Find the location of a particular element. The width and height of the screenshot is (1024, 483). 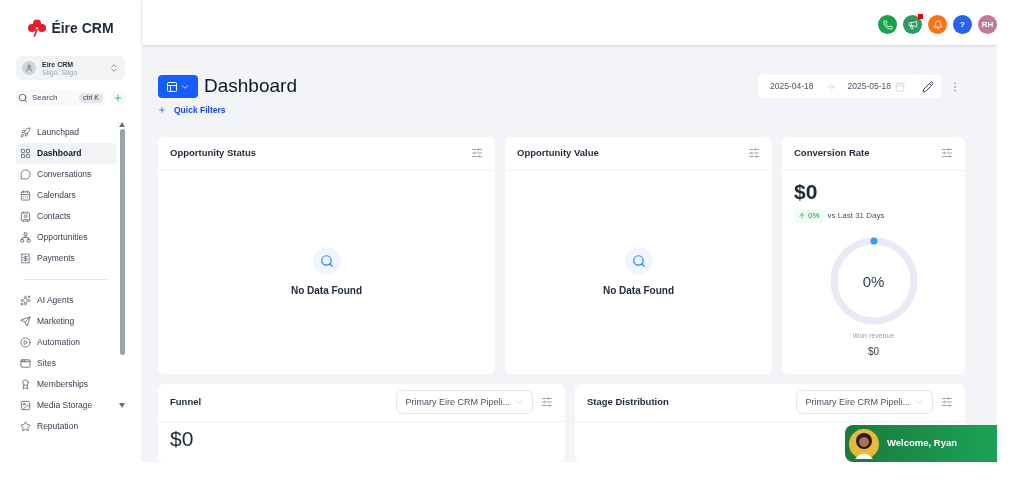

image-icon is located at coordinates (25, 405).